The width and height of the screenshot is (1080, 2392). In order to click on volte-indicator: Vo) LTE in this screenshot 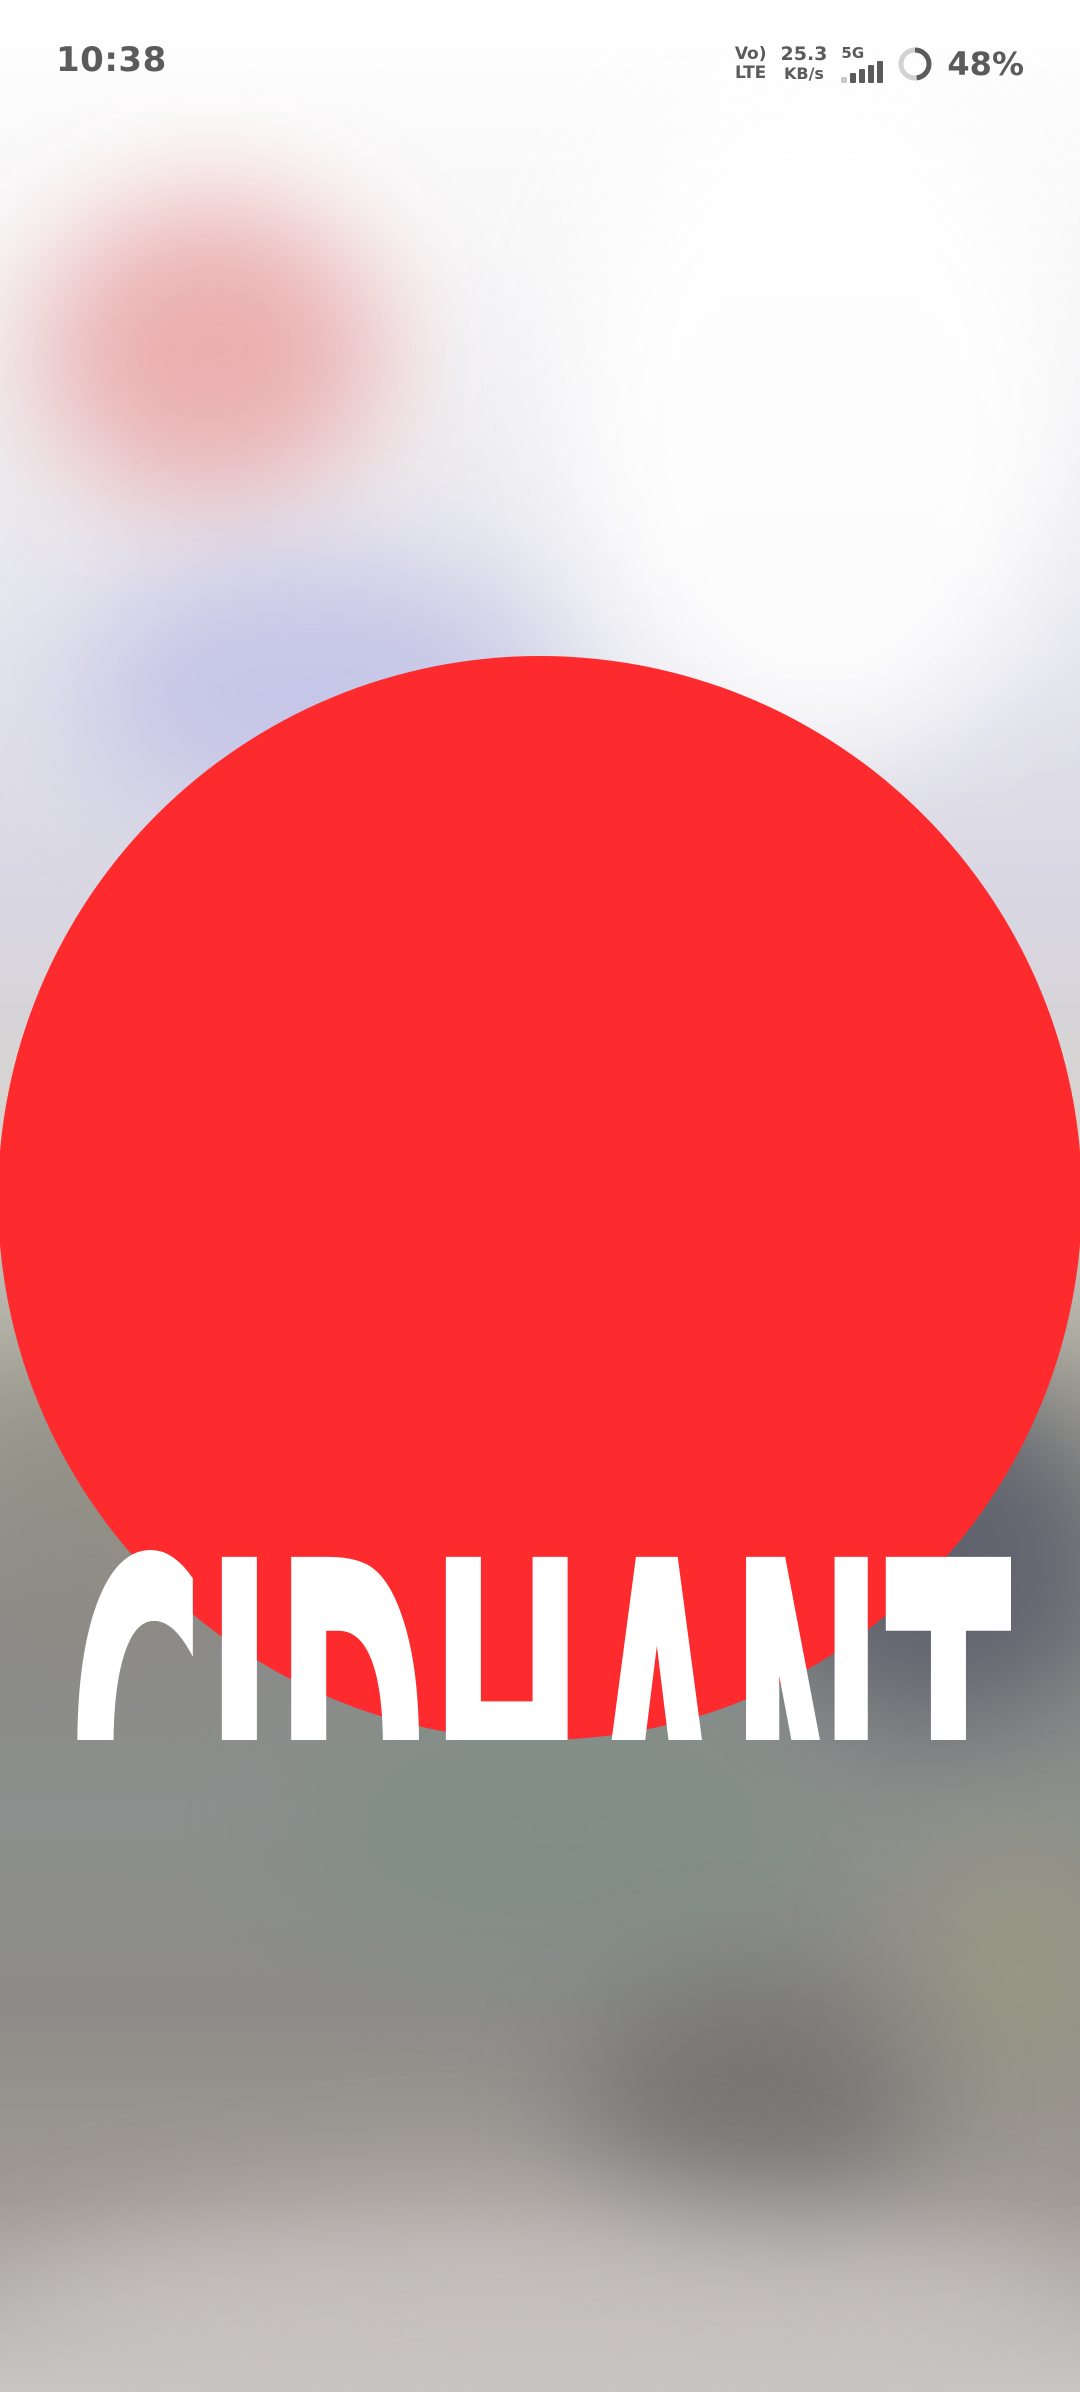, I will do `click(751, 64)`.